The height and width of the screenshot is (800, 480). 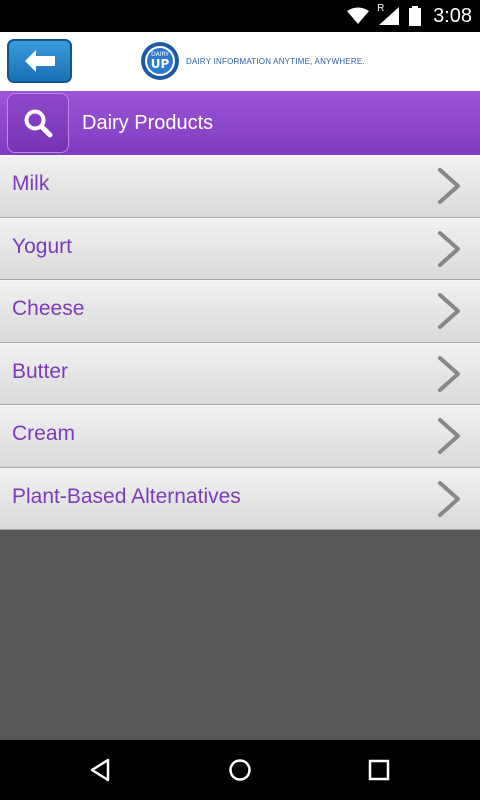 What do you see at coordinates (148, 123) in the screenshot?
I see `page-title: Dairy Products` at bounding box center [148, 123].